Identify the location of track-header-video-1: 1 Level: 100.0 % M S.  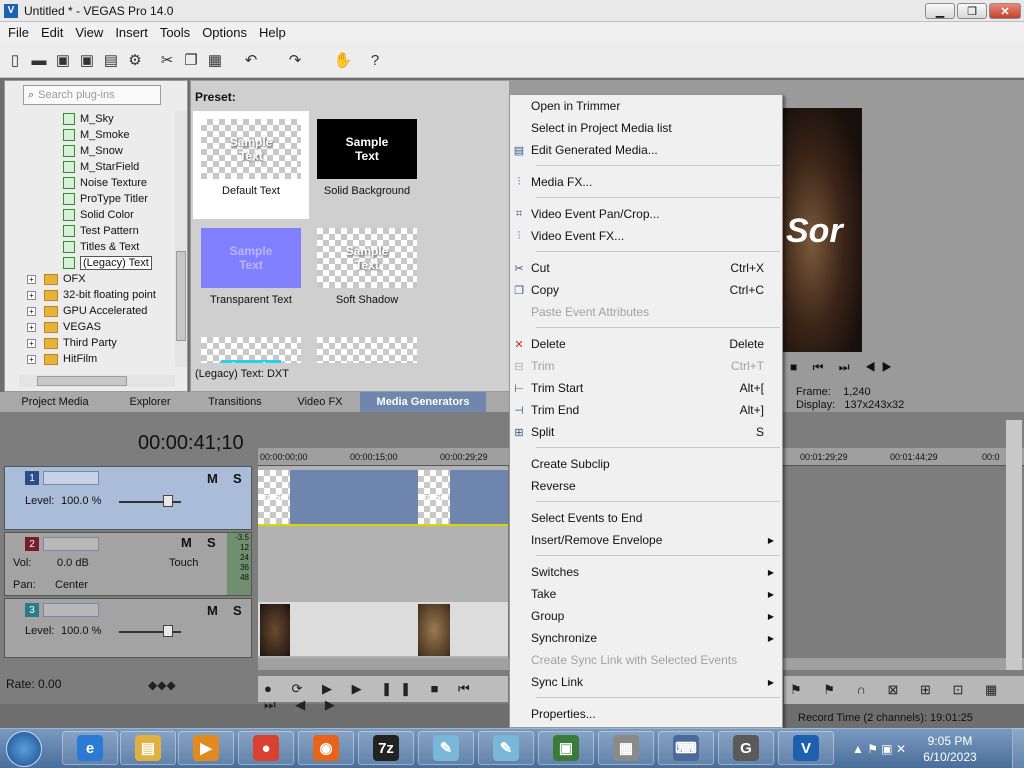
(128, 498).